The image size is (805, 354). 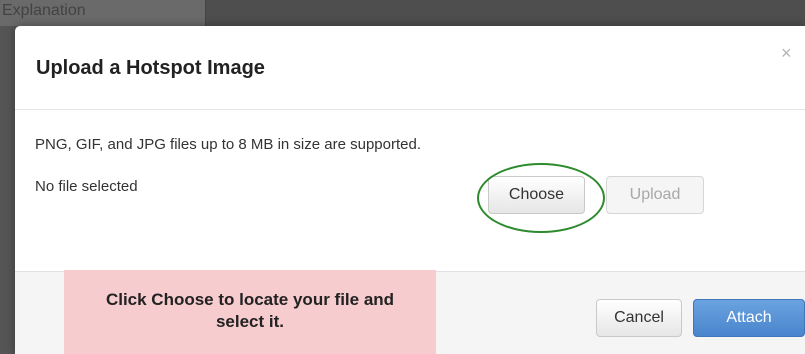 What do you see at coordinates (786, 53) in the screenshot?
I see `close-icon: ×` at bounding box center [786, 53].